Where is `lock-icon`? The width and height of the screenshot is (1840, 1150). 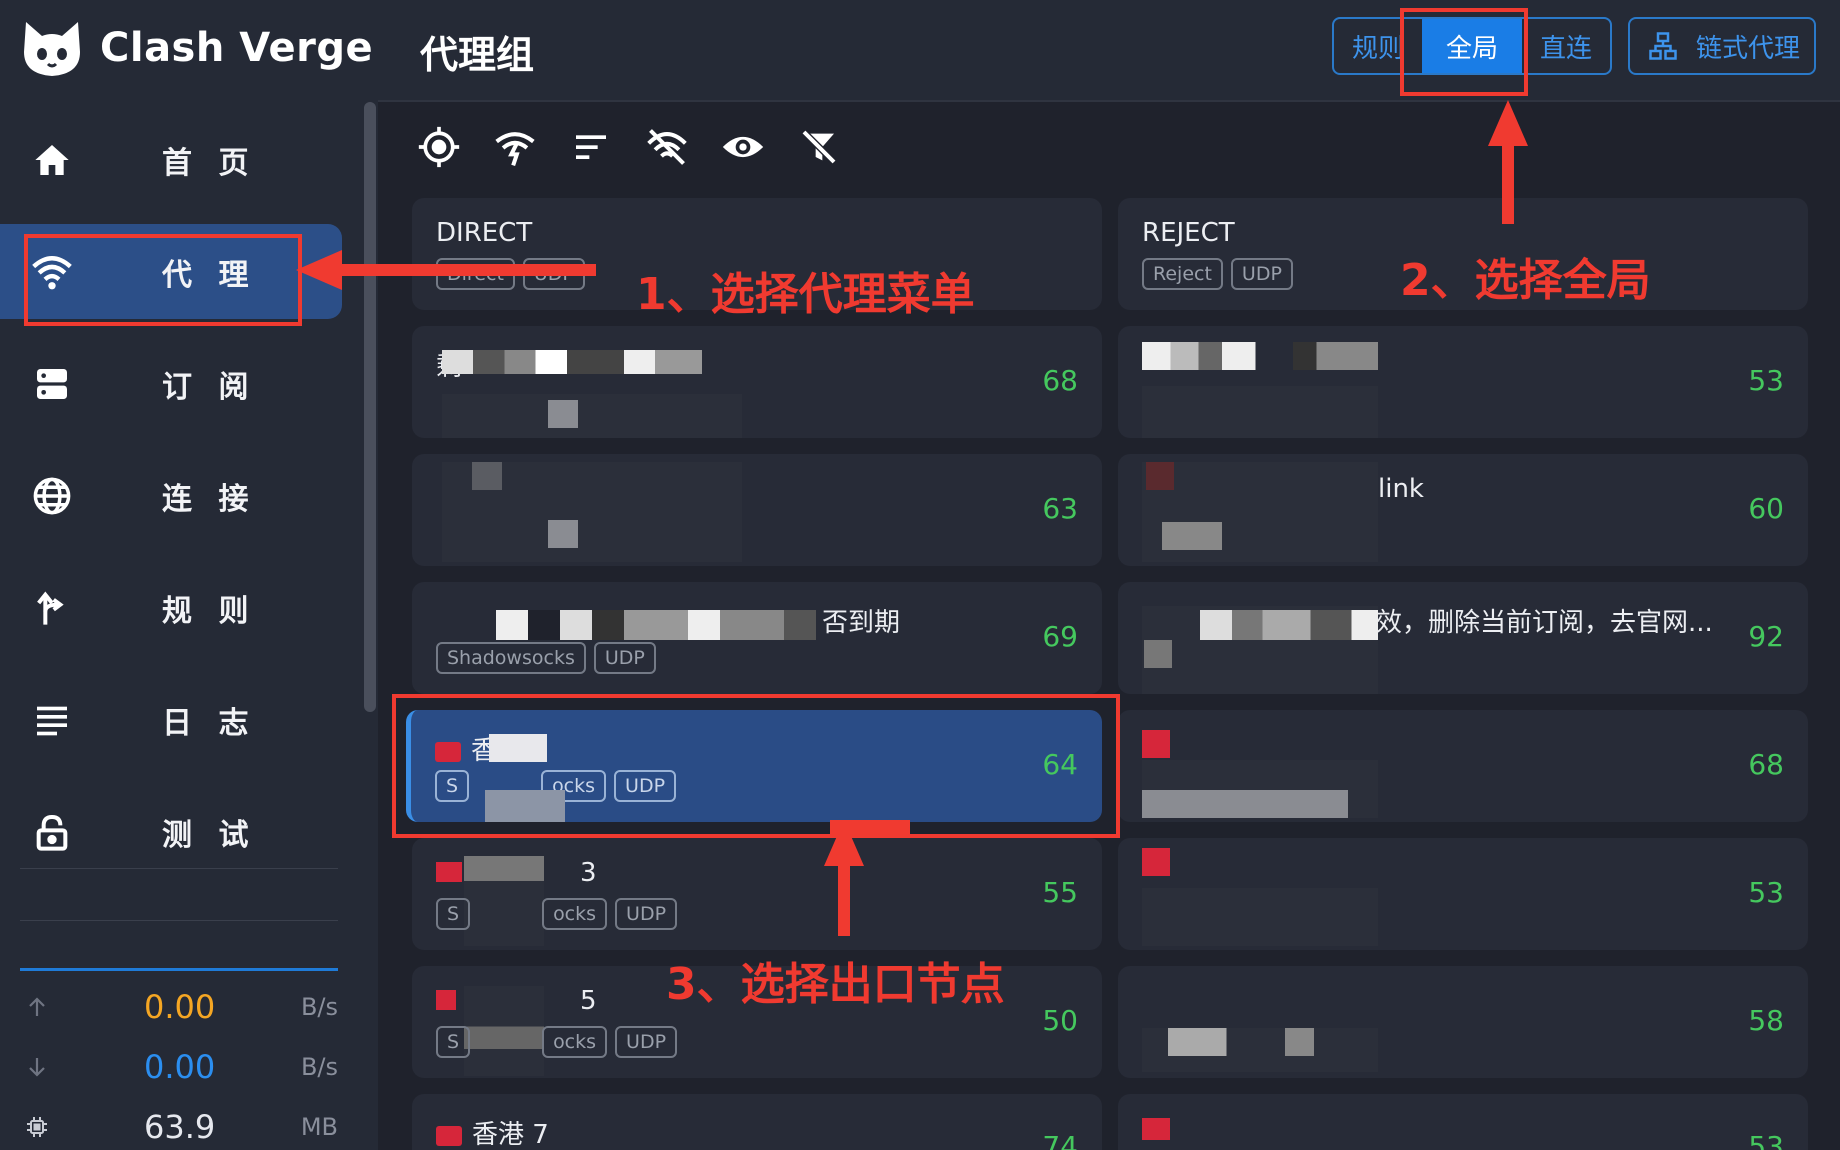
lock-icon is located at coordinates (52, 832).